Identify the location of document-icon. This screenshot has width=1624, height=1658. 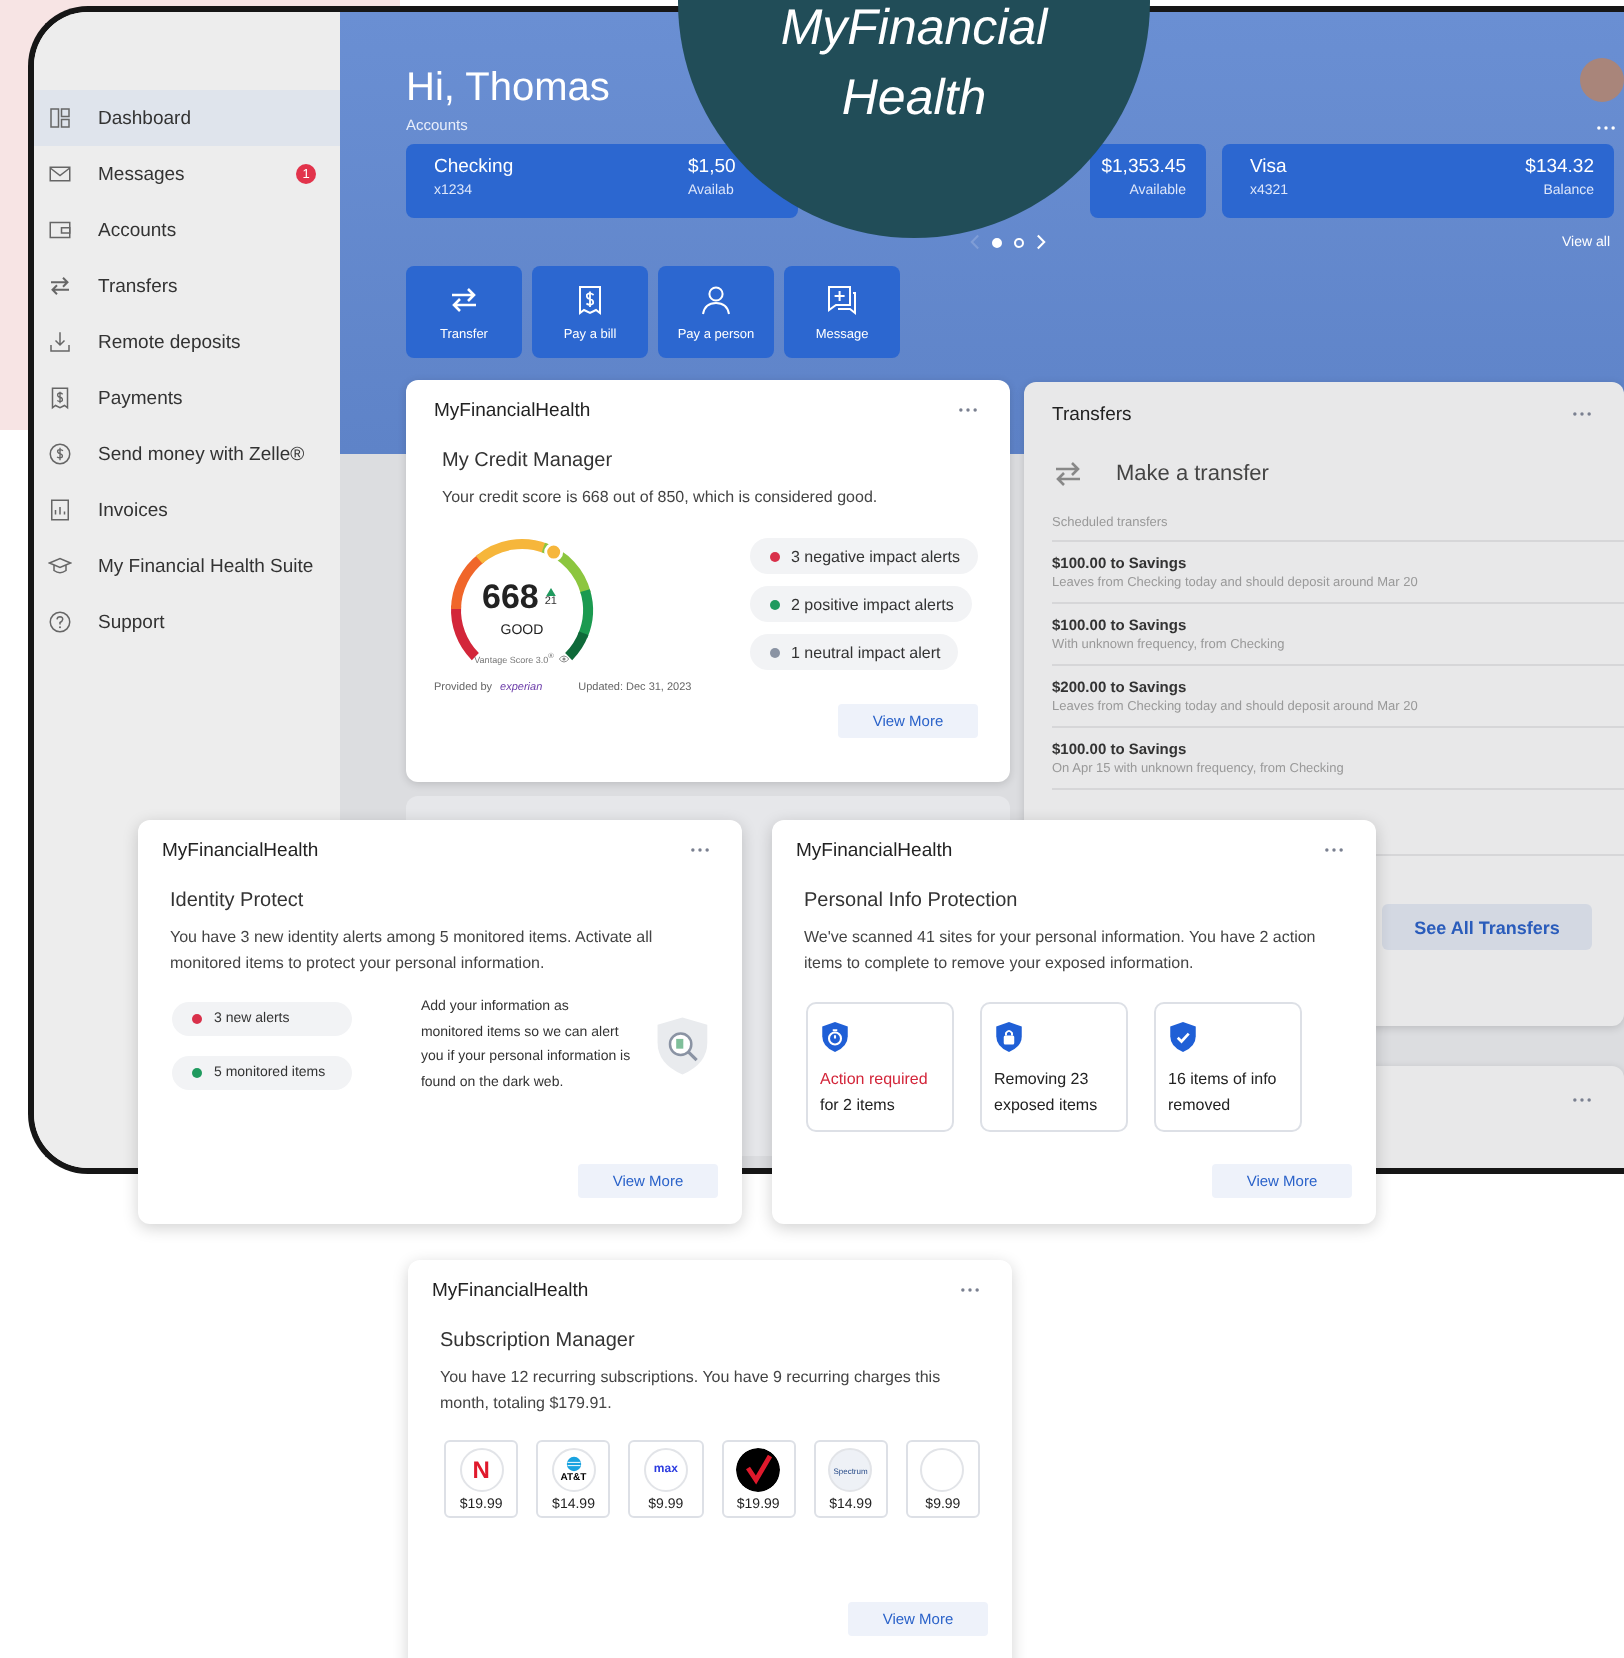
(60, 510).